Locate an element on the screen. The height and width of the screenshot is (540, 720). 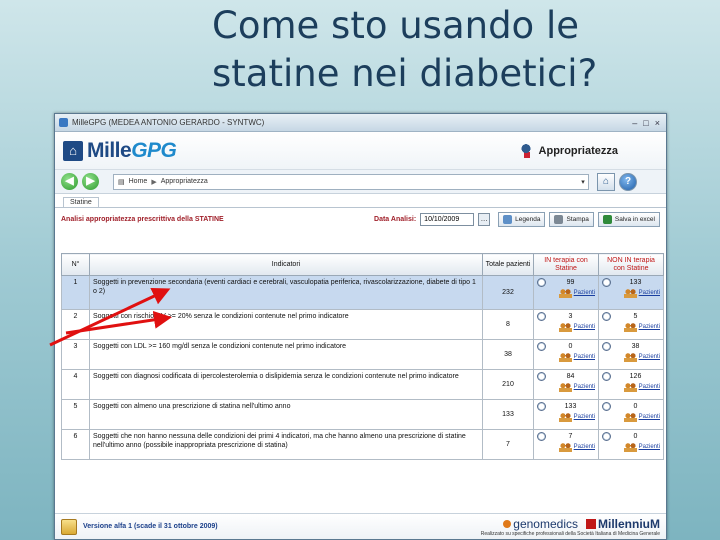
legend-button: Legenda is located at coordinates (522, 219).